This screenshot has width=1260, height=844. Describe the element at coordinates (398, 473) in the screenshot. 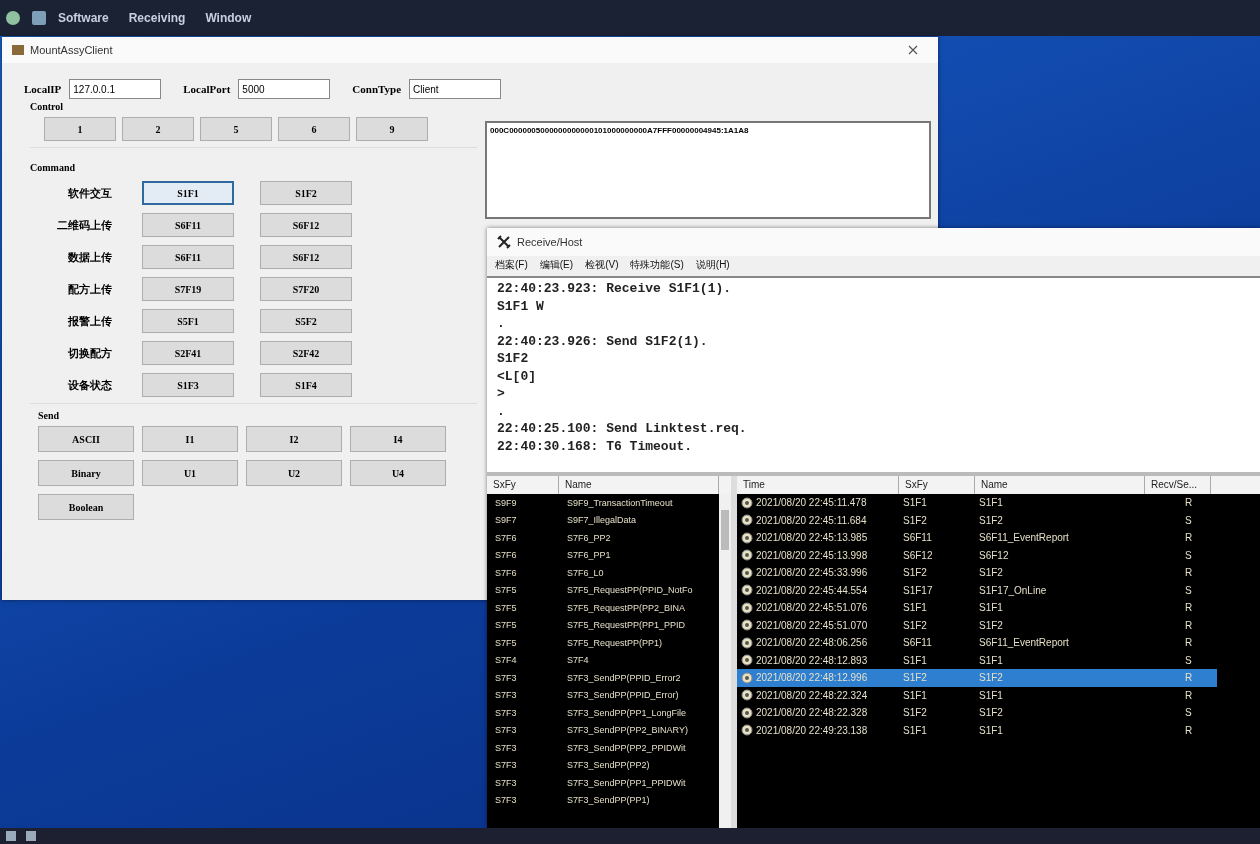

I see `send-button: U4` at that location.